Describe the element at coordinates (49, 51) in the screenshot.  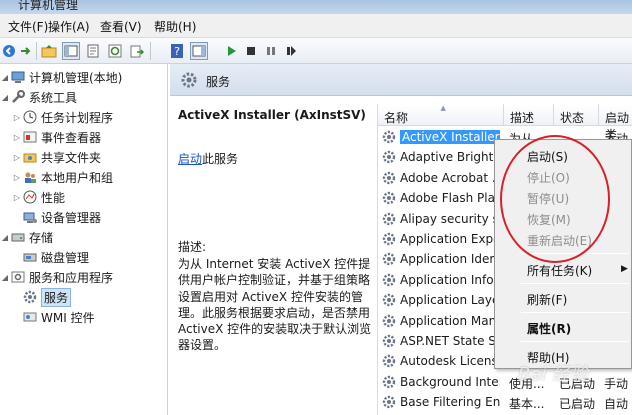
I see `up-folder-icon` at that location.